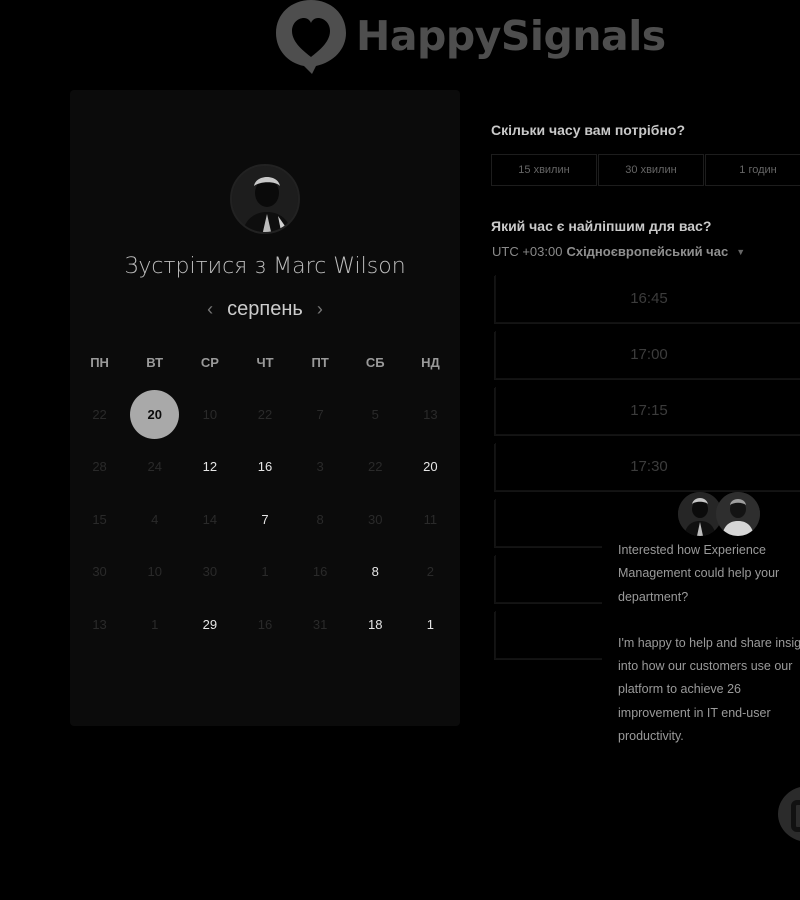 This screenshot has height=900, width=800. I want to click on meeting-title: Зустрітися з Marc Wilson, so click(265, 266).